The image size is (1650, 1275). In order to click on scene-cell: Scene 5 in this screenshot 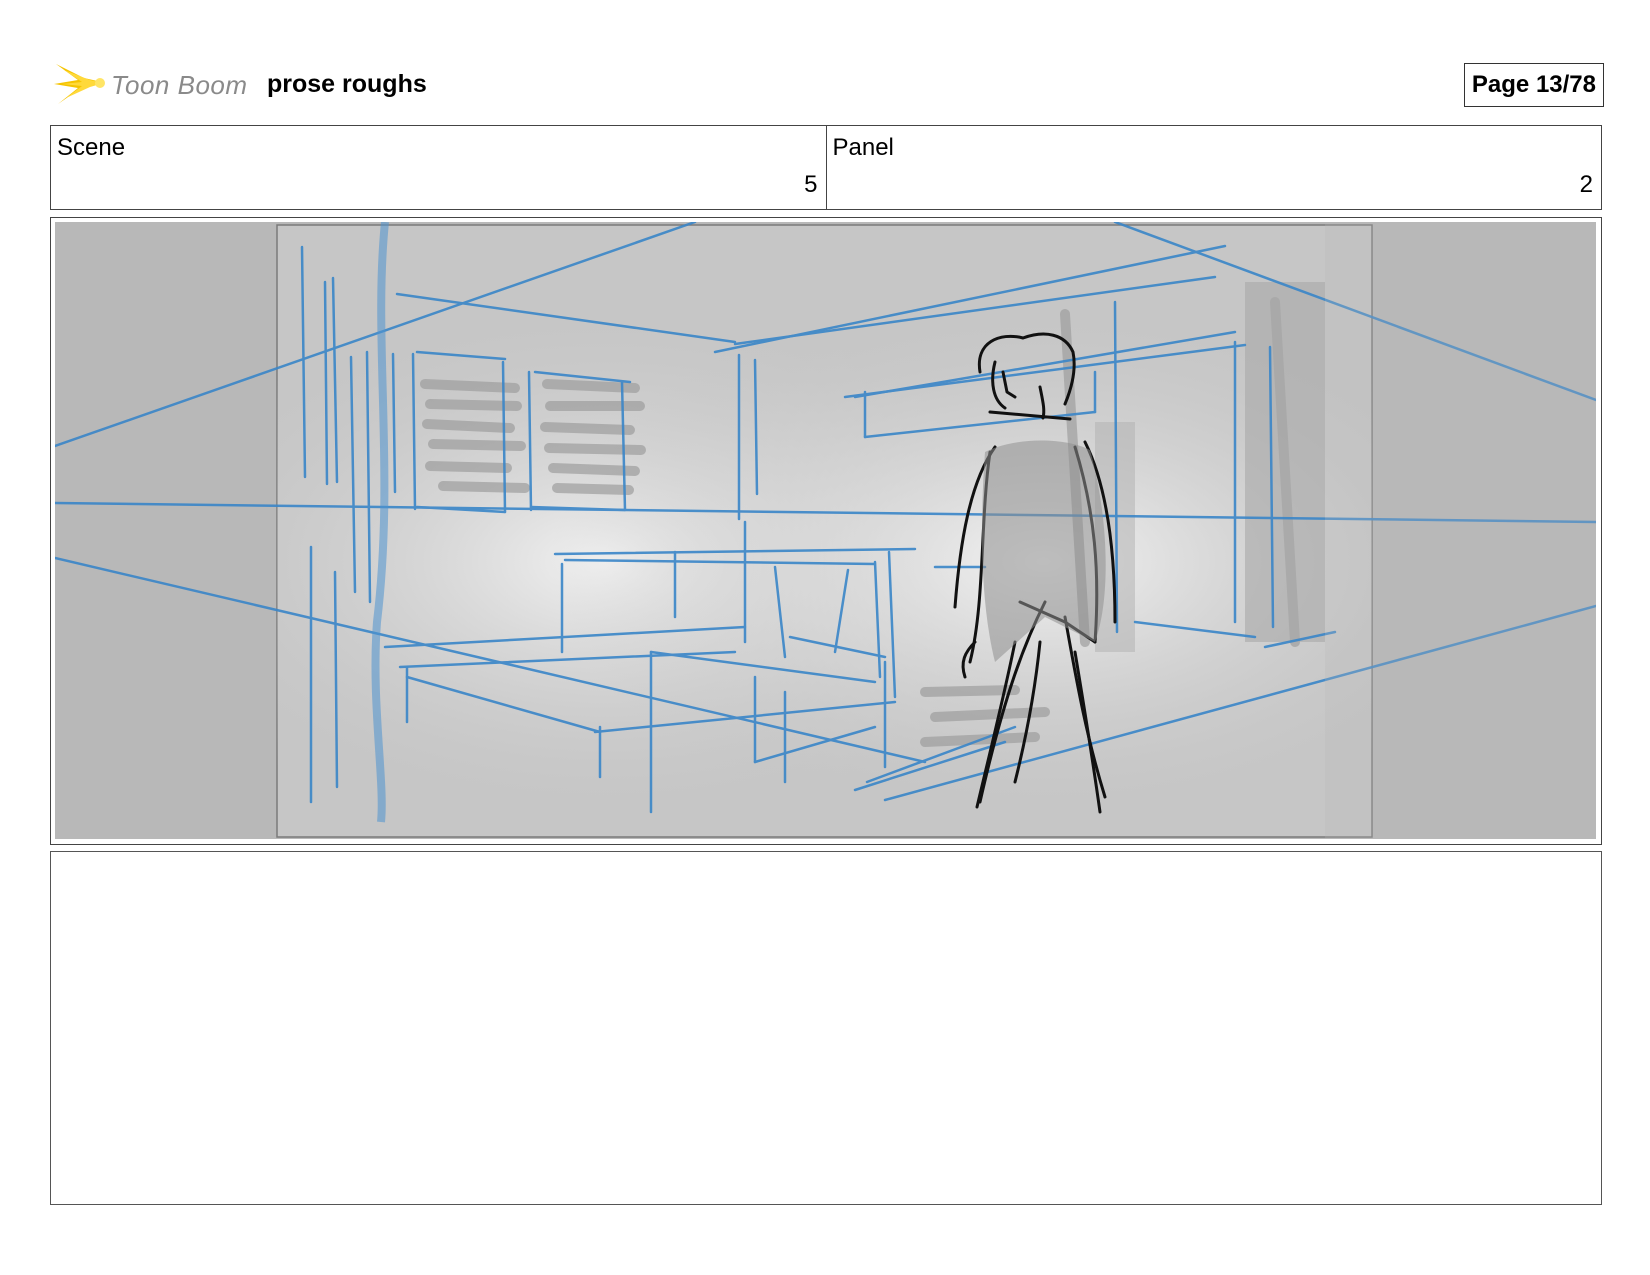, I will do `click(438, 167)`.